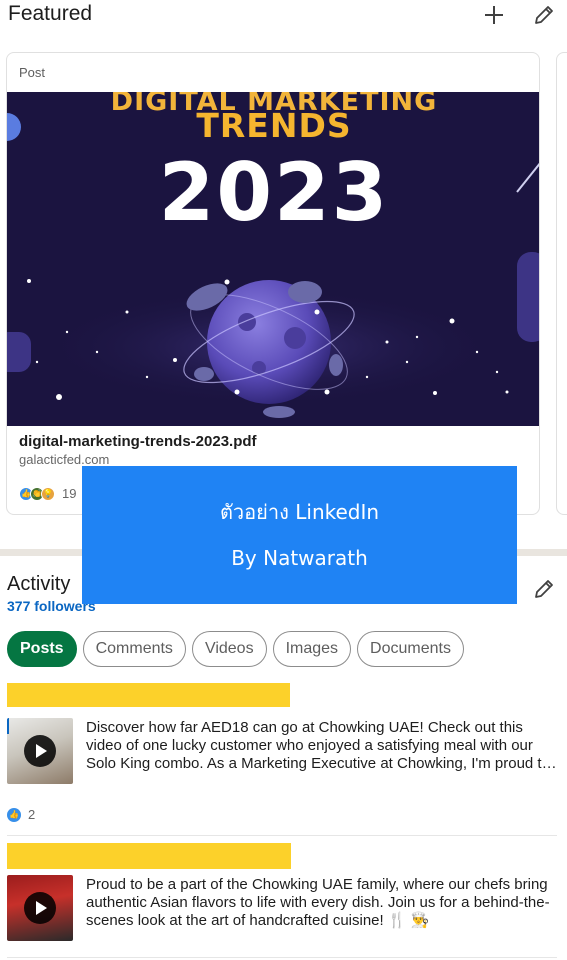 This screenshot has height=960, width=567. What do you see at coordinates (274, 192) in the screenshot?
I see `cover-text-line3: 2023` at bounding box center [274, 192].